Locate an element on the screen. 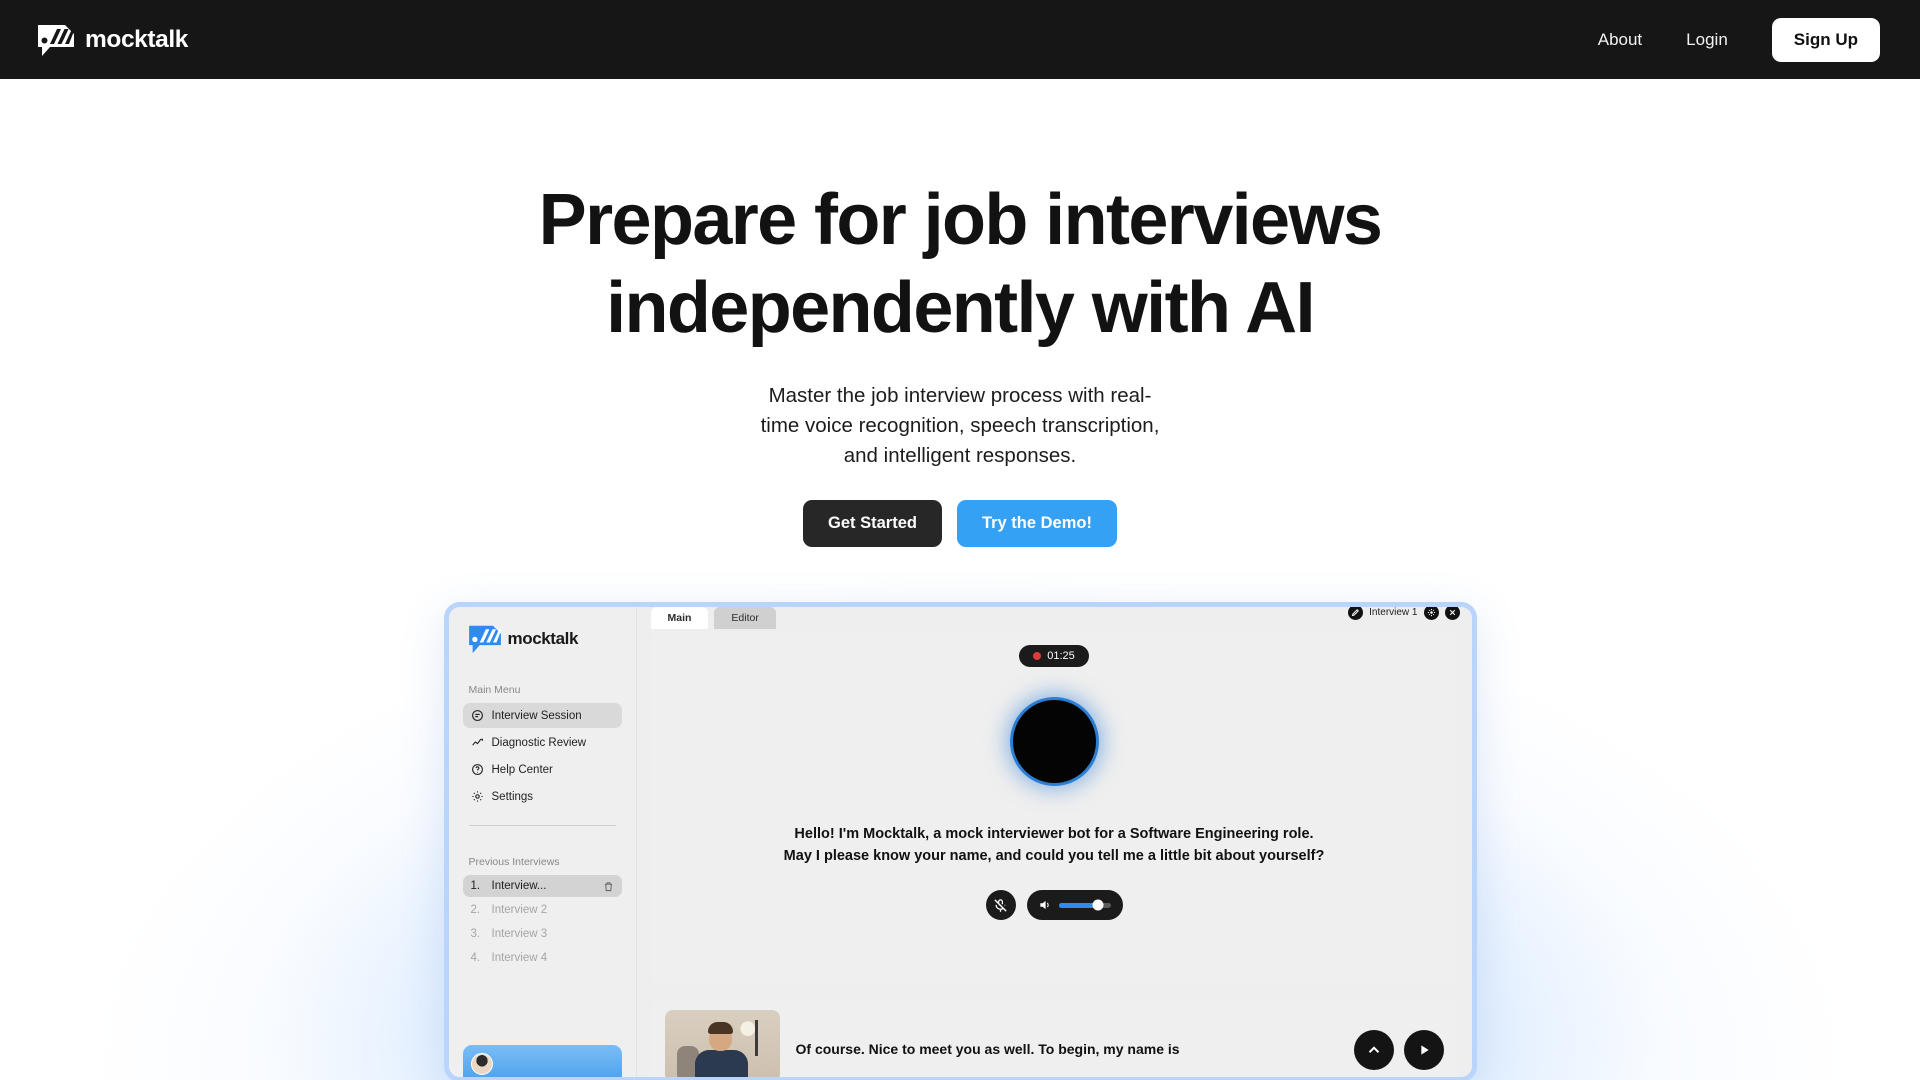 Image resolution: width=1920 pixels, height=1080 pixels. question-circle-icon is located at coordinates (477, 769).